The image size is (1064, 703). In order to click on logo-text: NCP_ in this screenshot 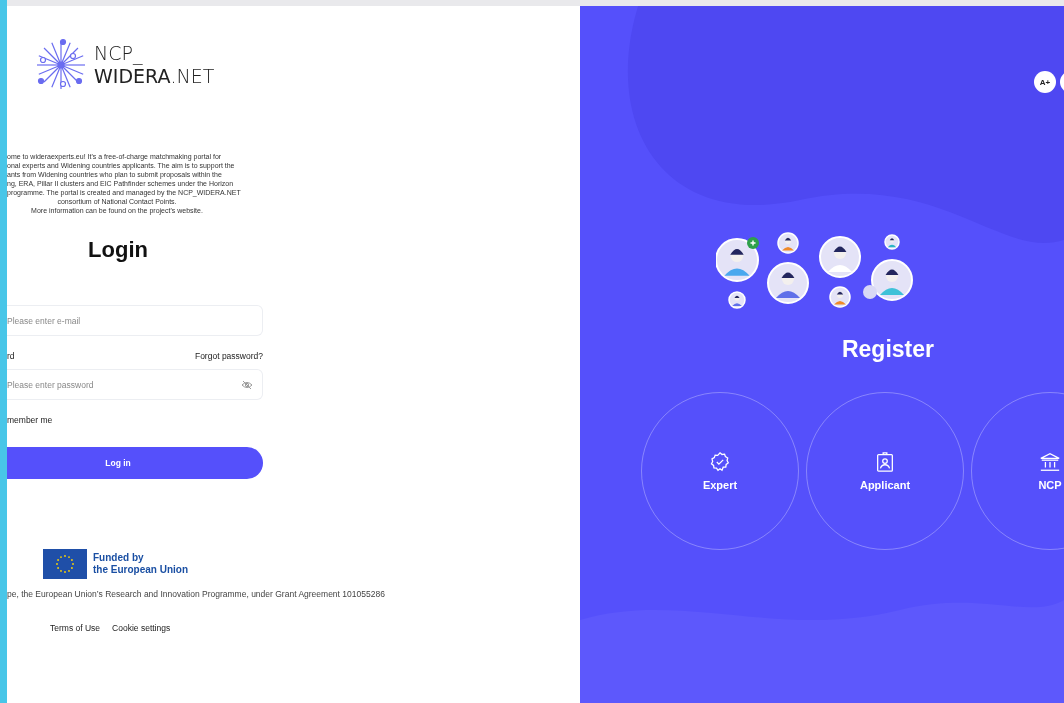, I will do `click(119, 53)`.